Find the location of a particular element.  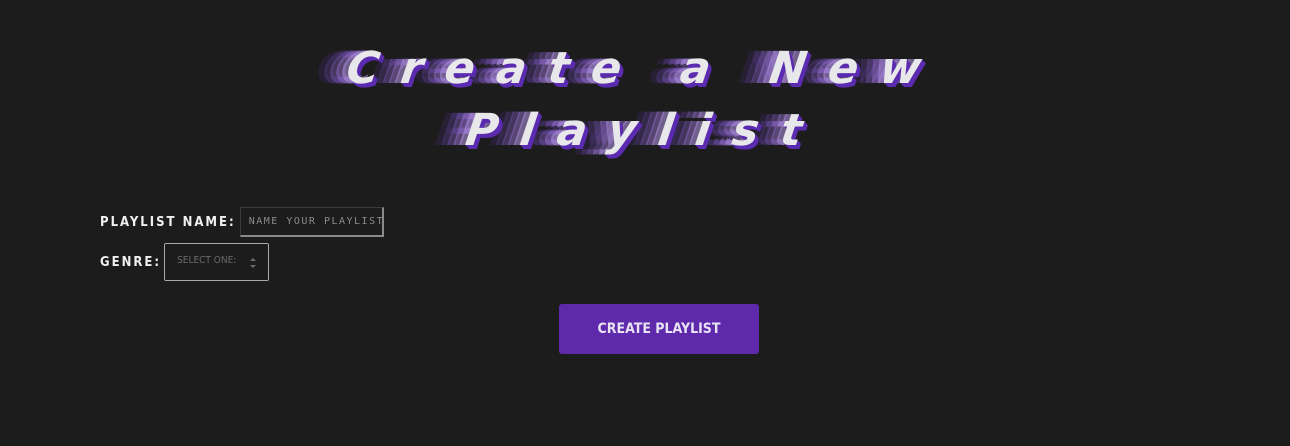

page-title-line-1: Create a New is located at coordinates (645, 68).